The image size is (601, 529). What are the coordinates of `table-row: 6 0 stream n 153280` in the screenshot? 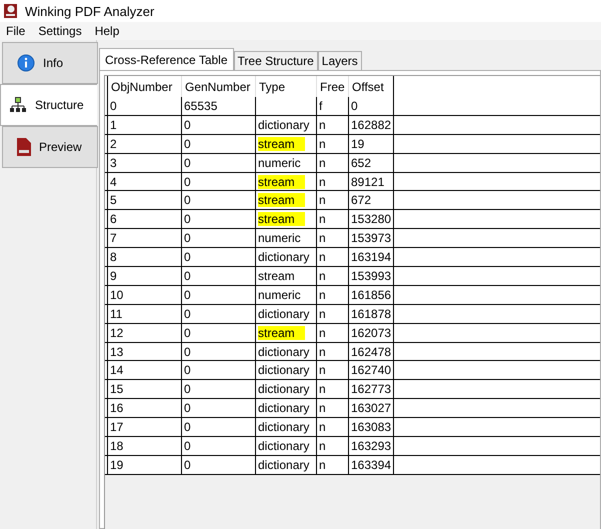 It's located at (352, 220).